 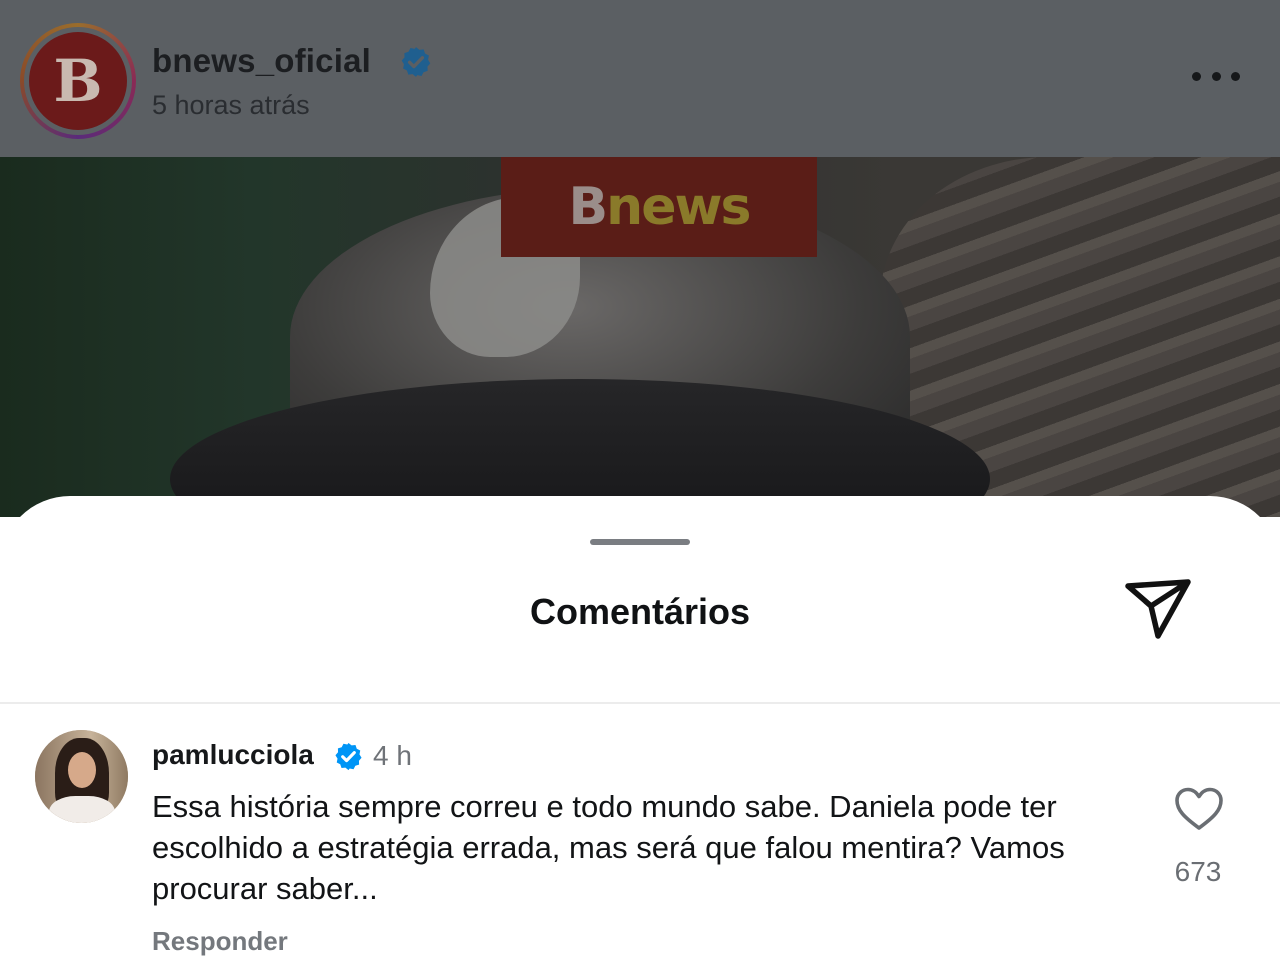 I want to click on account-avatar: B, so click(x=78, y=81).